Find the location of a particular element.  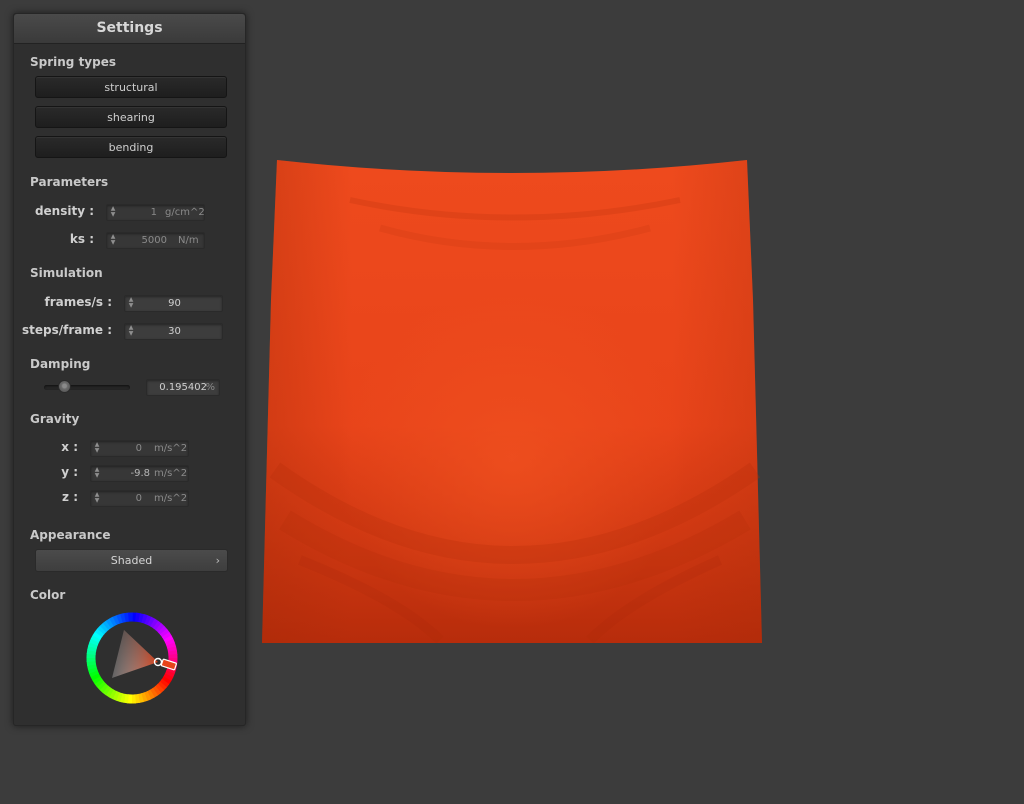

fps-label: frames/s : is located at coordinates (63, 302).